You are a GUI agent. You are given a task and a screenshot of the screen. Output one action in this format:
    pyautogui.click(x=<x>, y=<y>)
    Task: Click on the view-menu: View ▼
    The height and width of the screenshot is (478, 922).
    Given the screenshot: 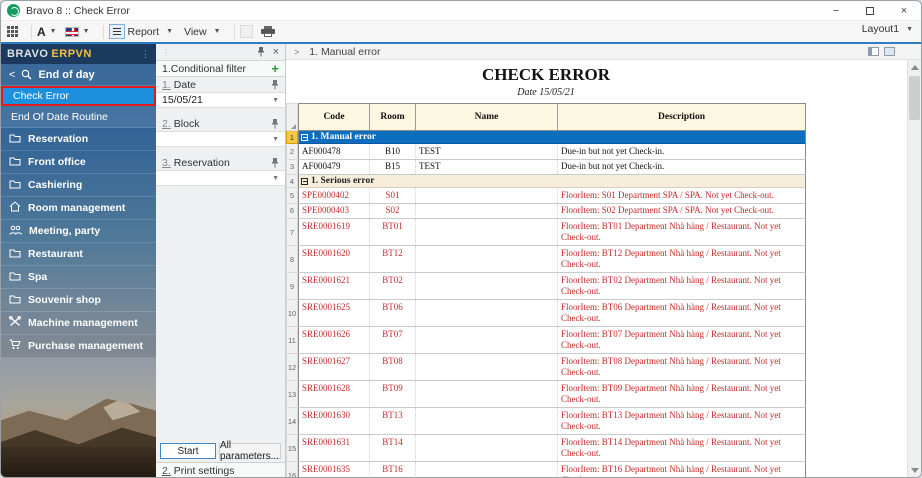 What is the action you would take?
    pyautogui.click(x=201, y=32)
    